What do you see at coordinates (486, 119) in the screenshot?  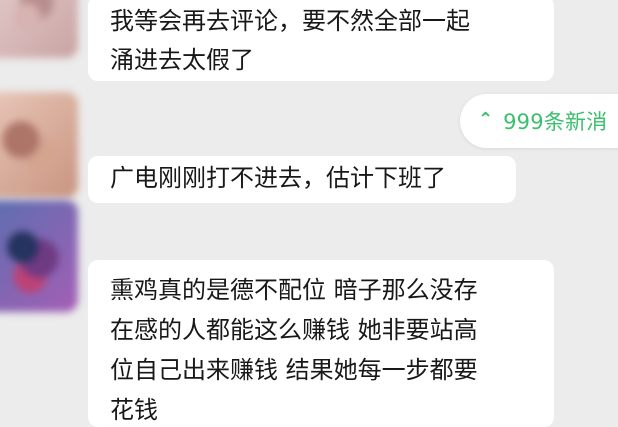 I see `double-chevron-up-icon: ⌃` at bounding box center [486, 119].